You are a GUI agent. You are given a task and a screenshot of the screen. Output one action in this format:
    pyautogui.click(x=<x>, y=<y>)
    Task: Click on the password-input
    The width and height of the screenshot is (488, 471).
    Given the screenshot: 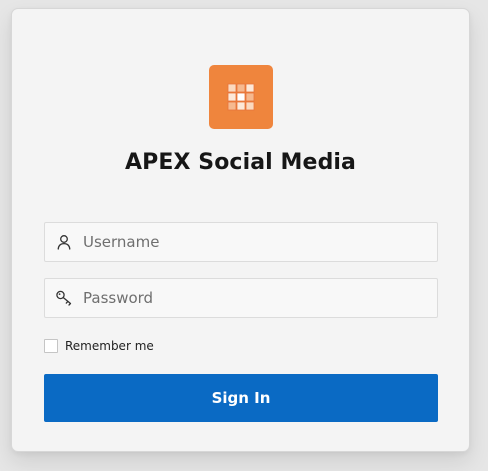 What is the action you would take?
    pyautogui.click(x=260, y=298)
    